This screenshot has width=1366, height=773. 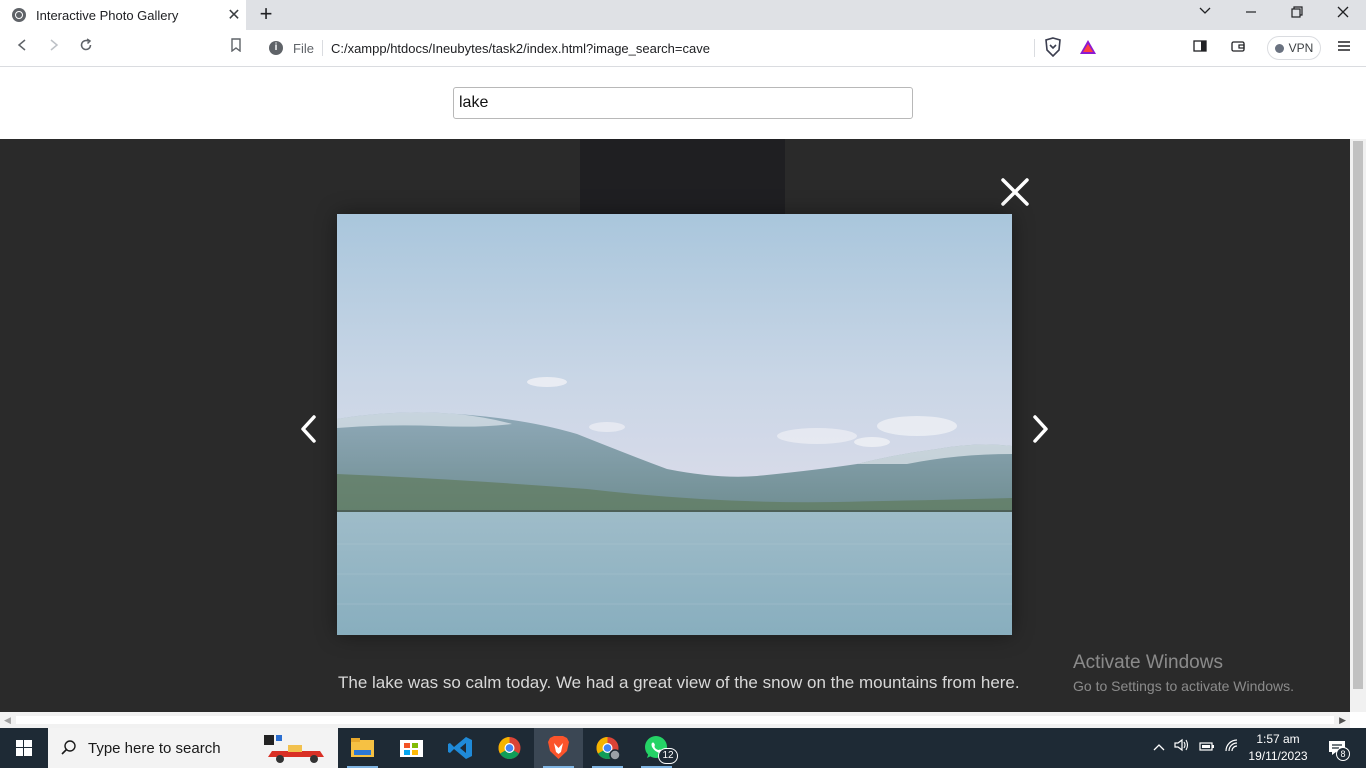 What do you see at coordinates (234, 15) in the screenshot?
I see `tab-close-icon: ✕` at bounding box center [234, 15].